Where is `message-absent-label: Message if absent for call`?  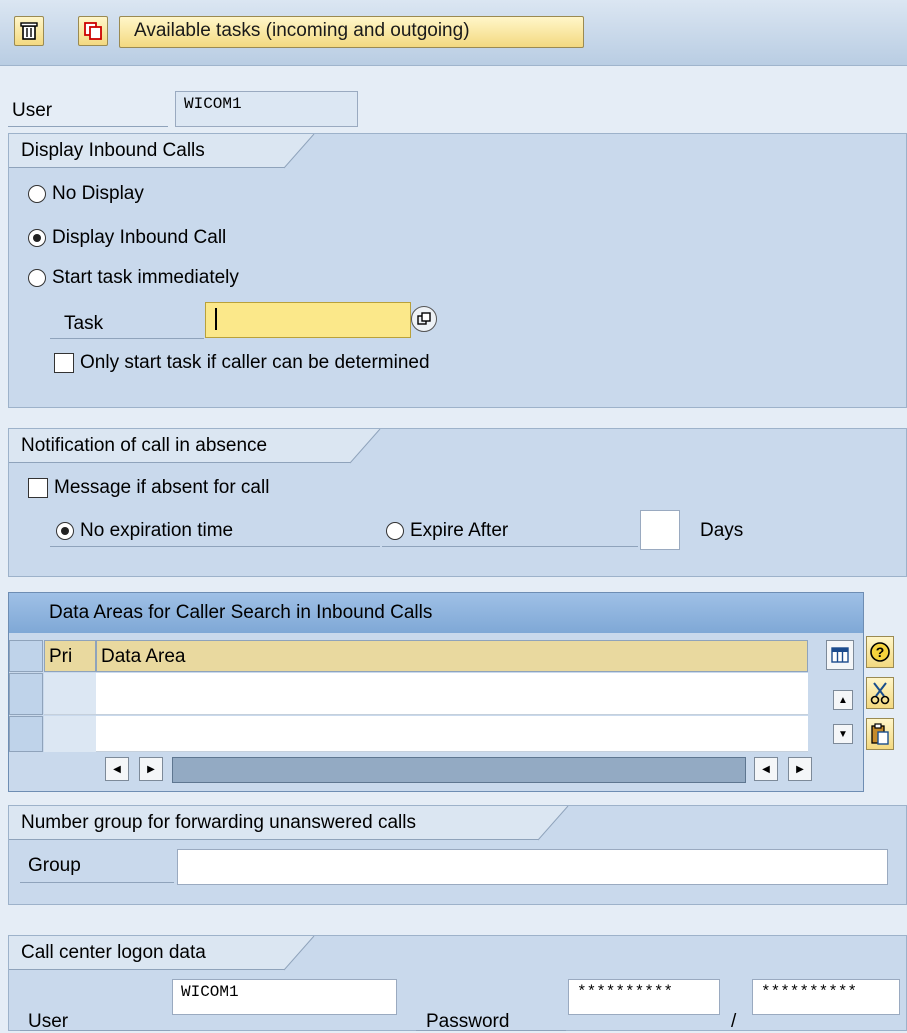 message-absent-label: Message if absent for call is located at coordinates (162, 487).